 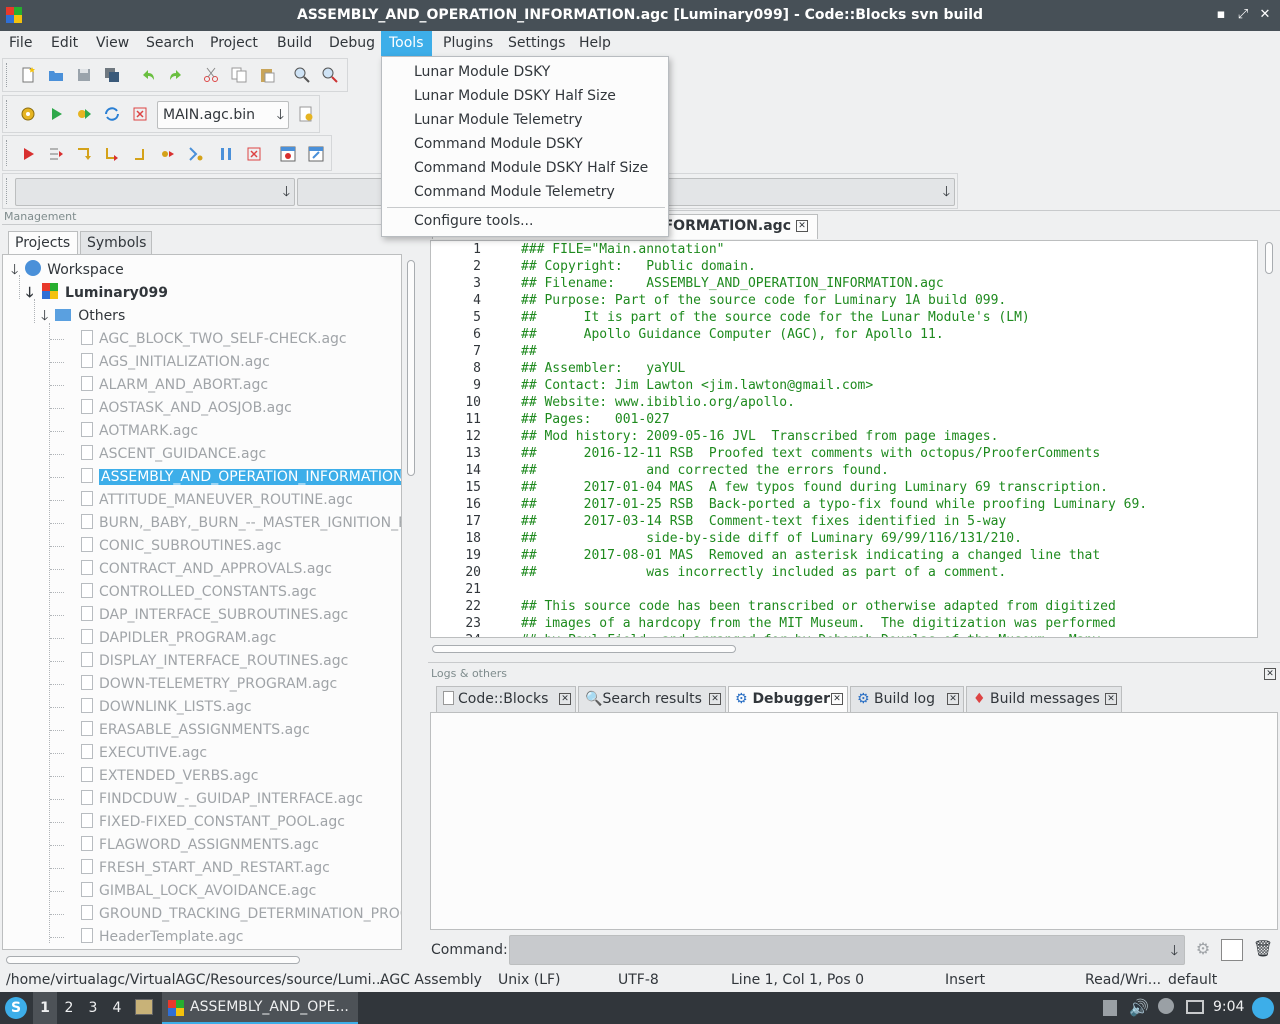 What do you see at coordinates (183, 891) in the screenshot?
I see `tree-file-item: GIMBAL_LOCK_AVOIDANCE.agc` at bounding box center [183, 891].